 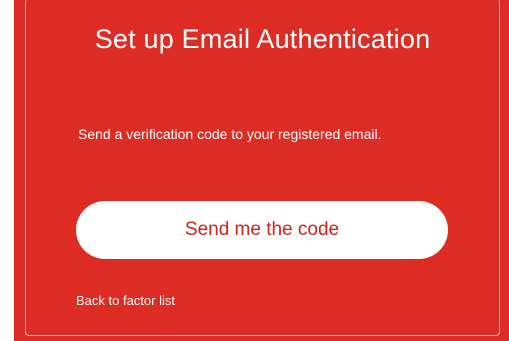 What do you see at coordinates (125, 301) in the screenshot?
I see `back-to-factor-list-link: Back to factor list` at bounding box center [125, 301].